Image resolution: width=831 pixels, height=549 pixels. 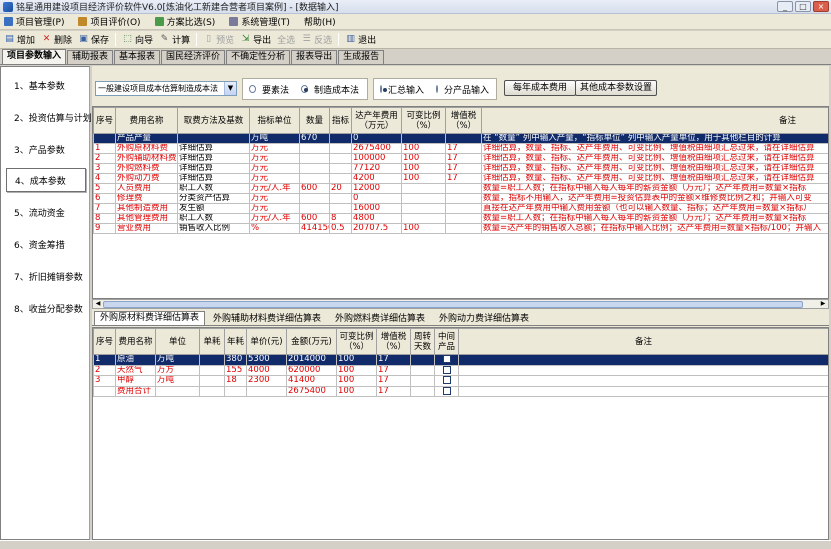 I want to click on scroll-left-icon: ◀, so click(x=98, y=304).